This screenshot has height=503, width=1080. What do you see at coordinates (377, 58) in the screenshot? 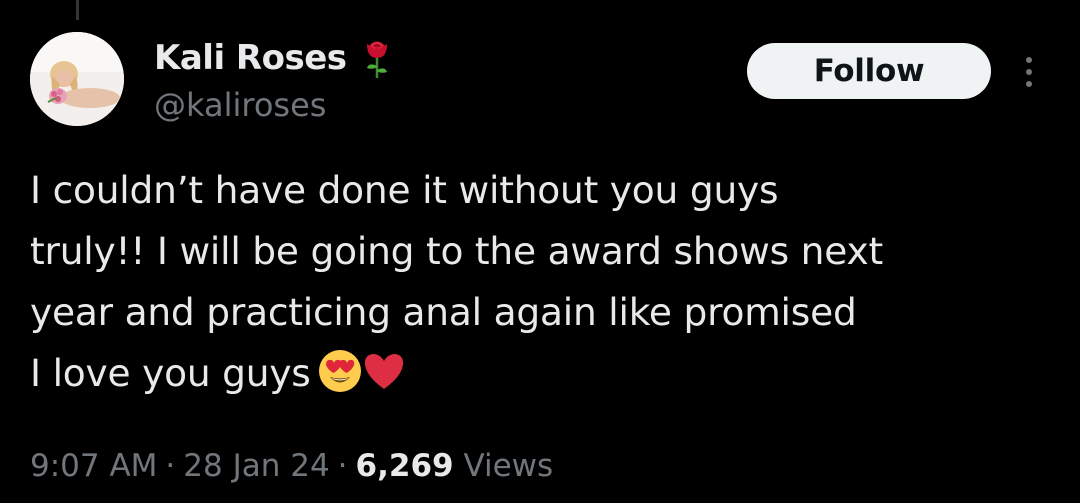
I see `rose-emoji-icon` at bounding box center [377, 58].